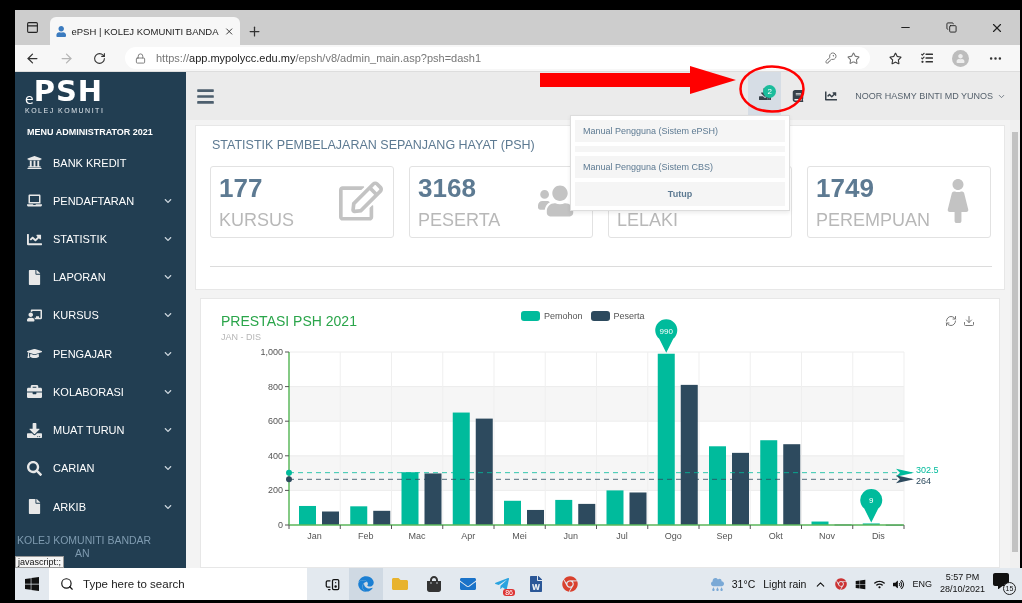 The image size is (1022, 603). I want to click on axis-label: Mac, so click(417, 536).